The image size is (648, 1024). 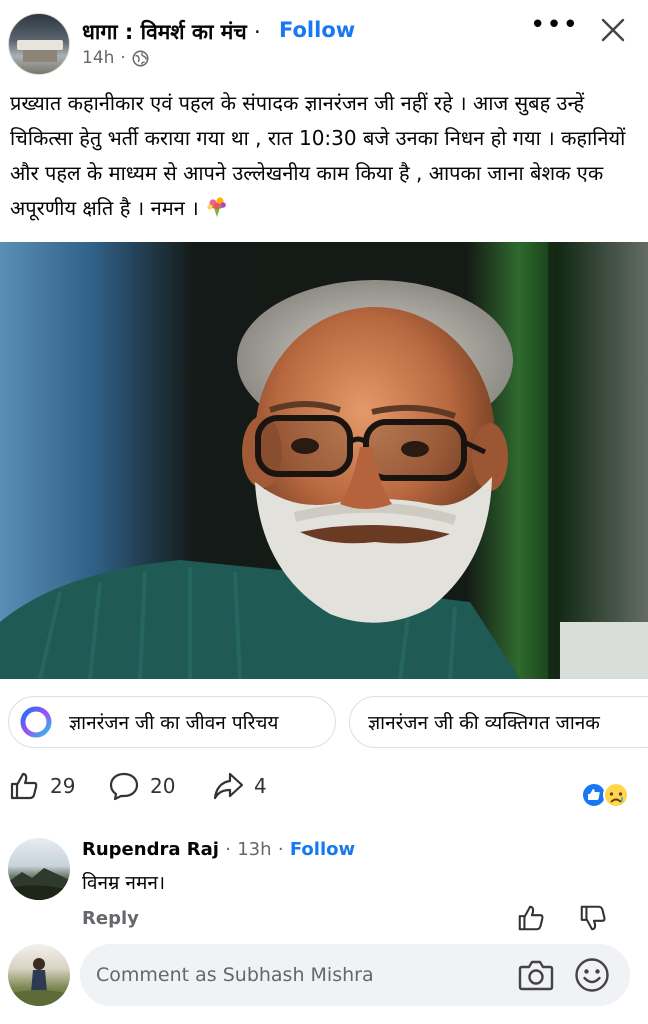 I want to click on post-header: धागा : विमर्श का मंच · Follow 14h · •••, so click(x=324, y=40).